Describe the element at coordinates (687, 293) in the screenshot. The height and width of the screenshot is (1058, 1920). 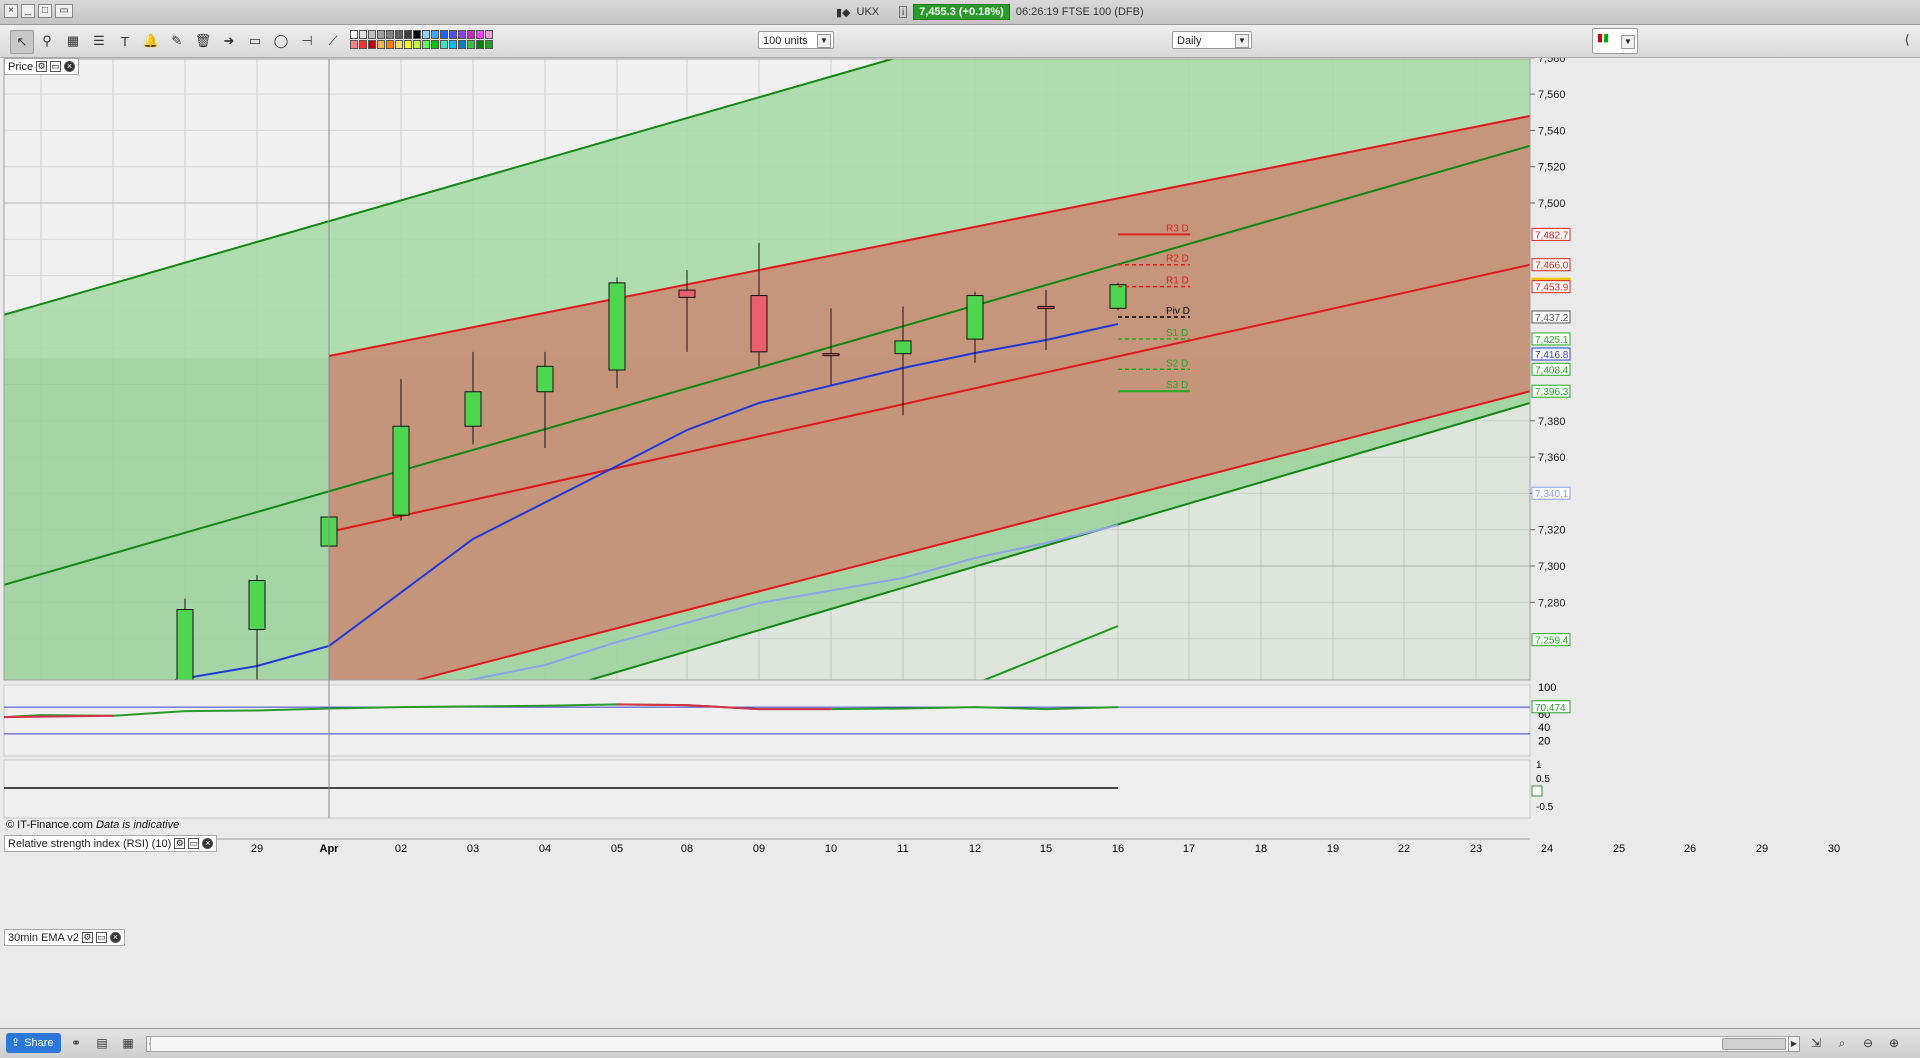
I see `candle-bear` at that location.